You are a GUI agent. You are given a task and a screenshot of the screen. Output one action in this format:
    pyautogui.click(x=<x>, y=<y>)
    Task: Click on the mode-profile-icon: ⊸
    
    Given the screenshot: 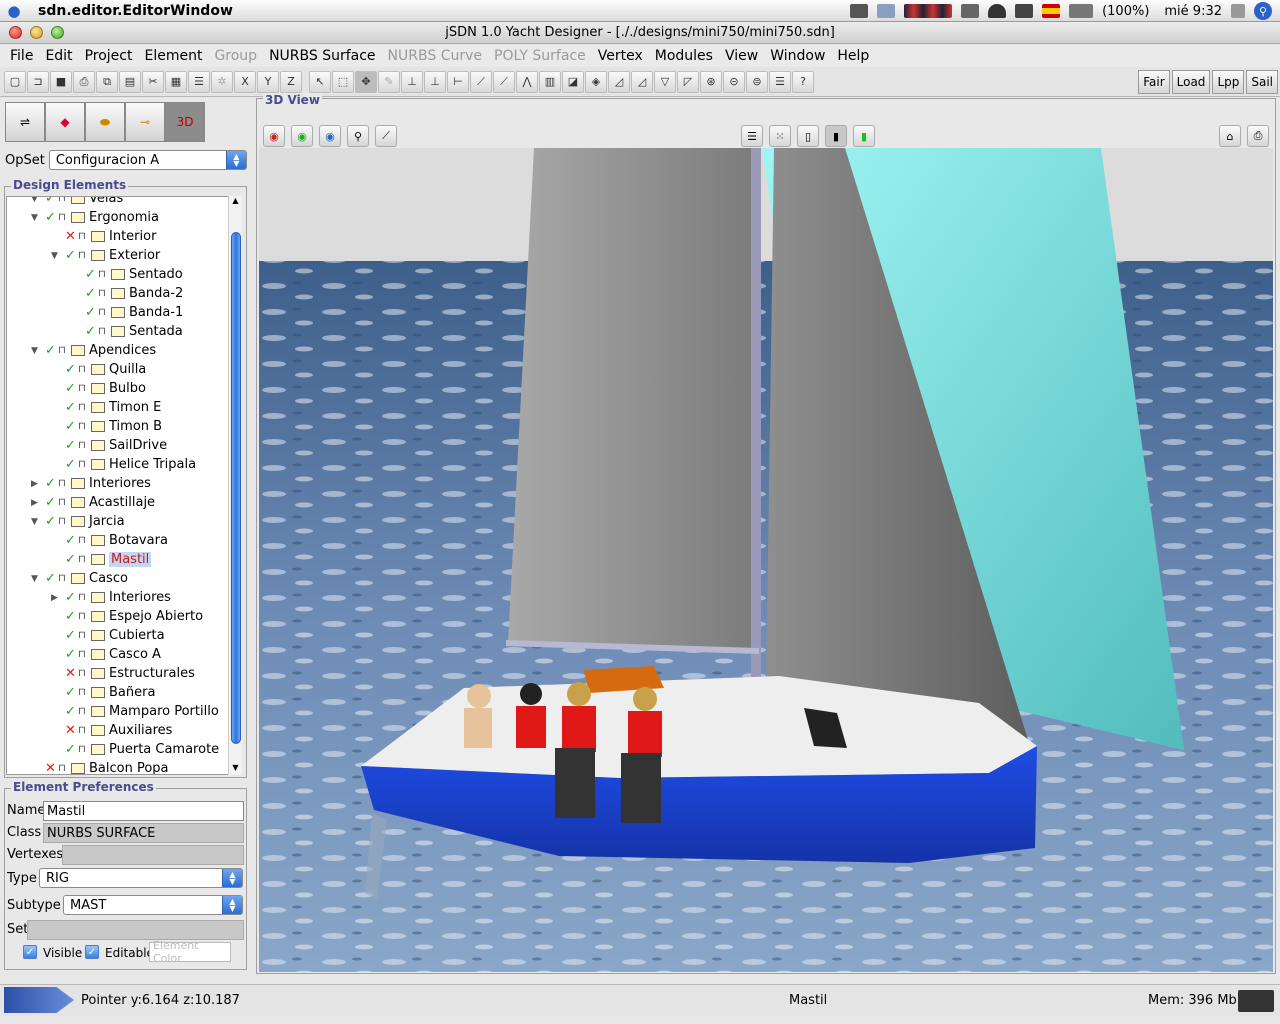 What is the action you would take?
    pyautogui.click(x=145, y=122)
    